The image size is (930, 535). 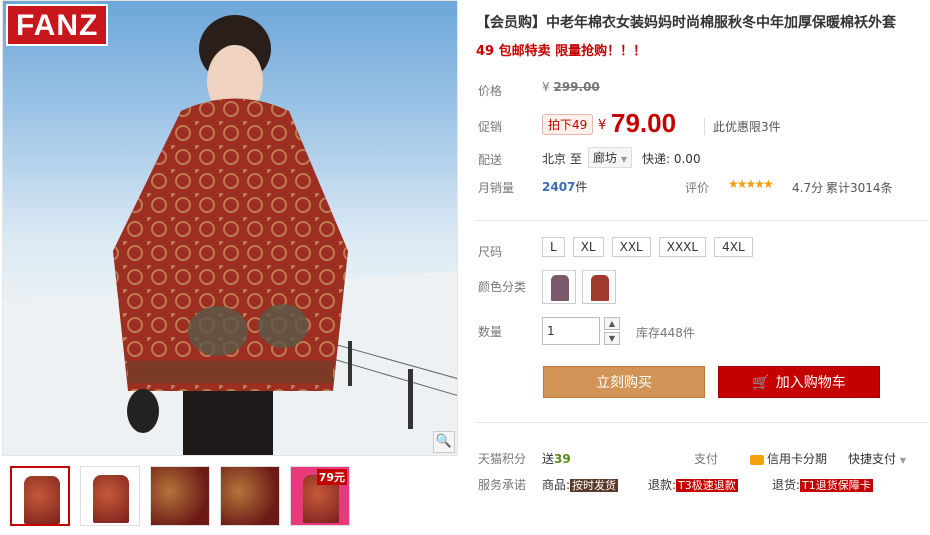 What do you see at coordinates (568, 124) in the screenshot?
I see `promo-tag: 拍下49` at bounding box center [568, 124].